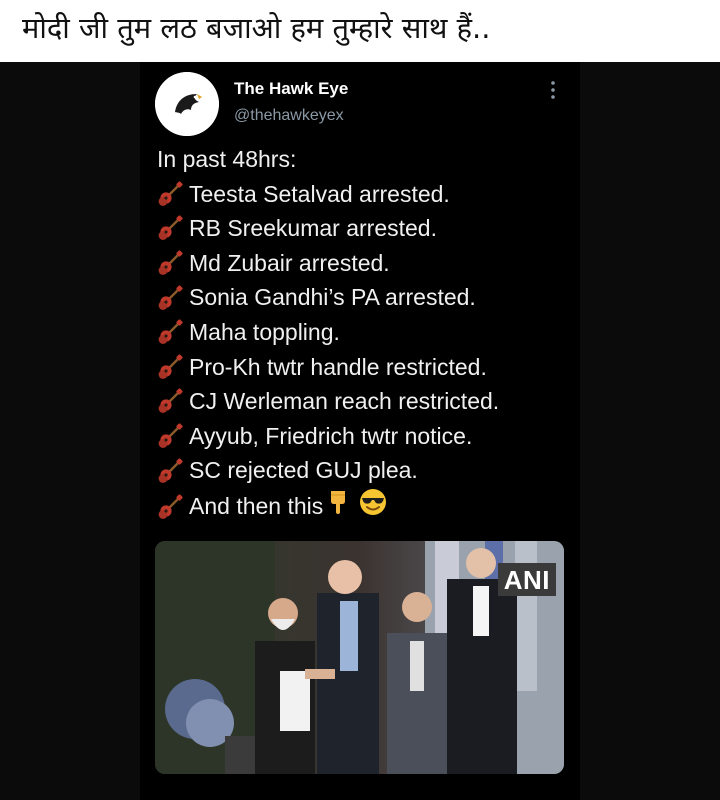 The height and width of the screenshot is (800, 720). I want to click on tweet-intro: In past 48hrs:, so click(227, 159).